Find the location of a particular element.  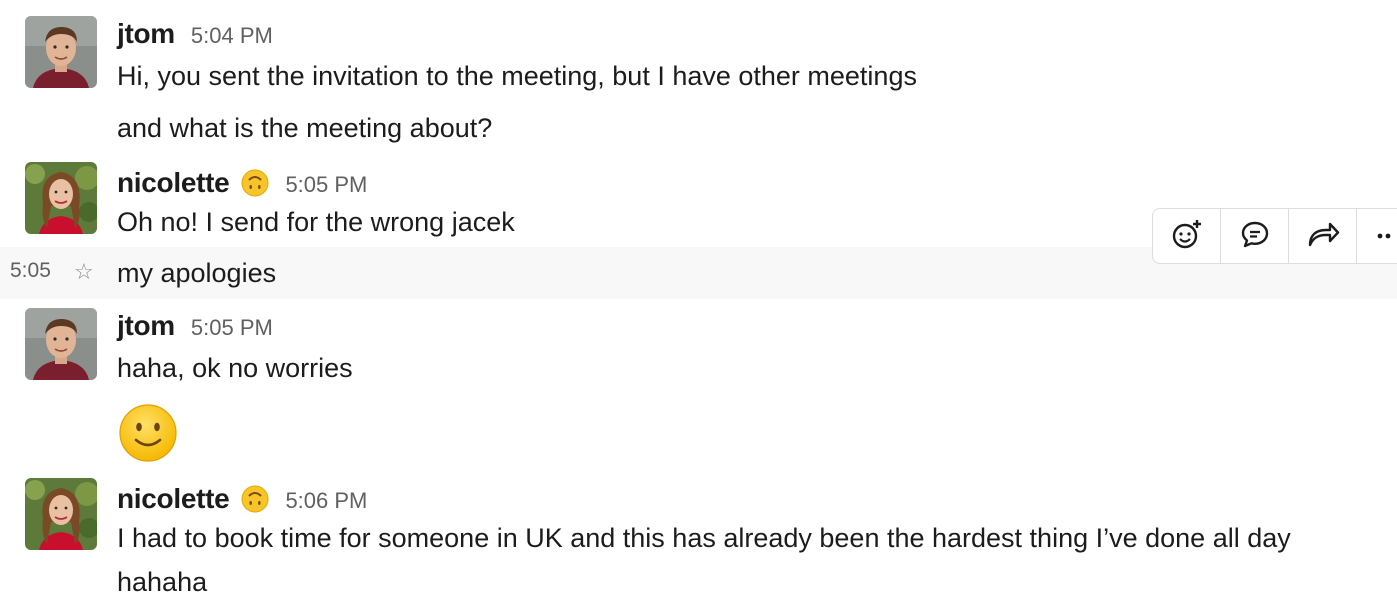

message-header: nicolette 5:05 PM is located at coordinates (242, 182).